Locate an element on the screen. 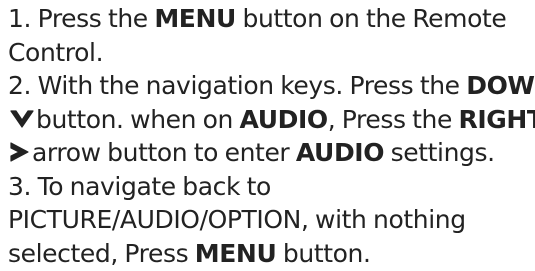  chevron-down-icon is located at coordinates (22, 119).